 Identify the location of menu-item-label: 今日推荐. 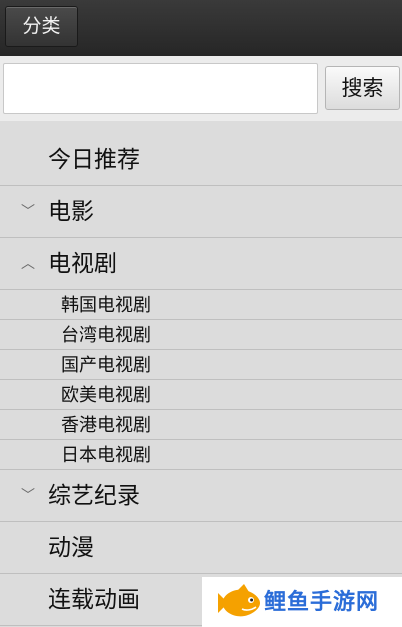
(94, 160).